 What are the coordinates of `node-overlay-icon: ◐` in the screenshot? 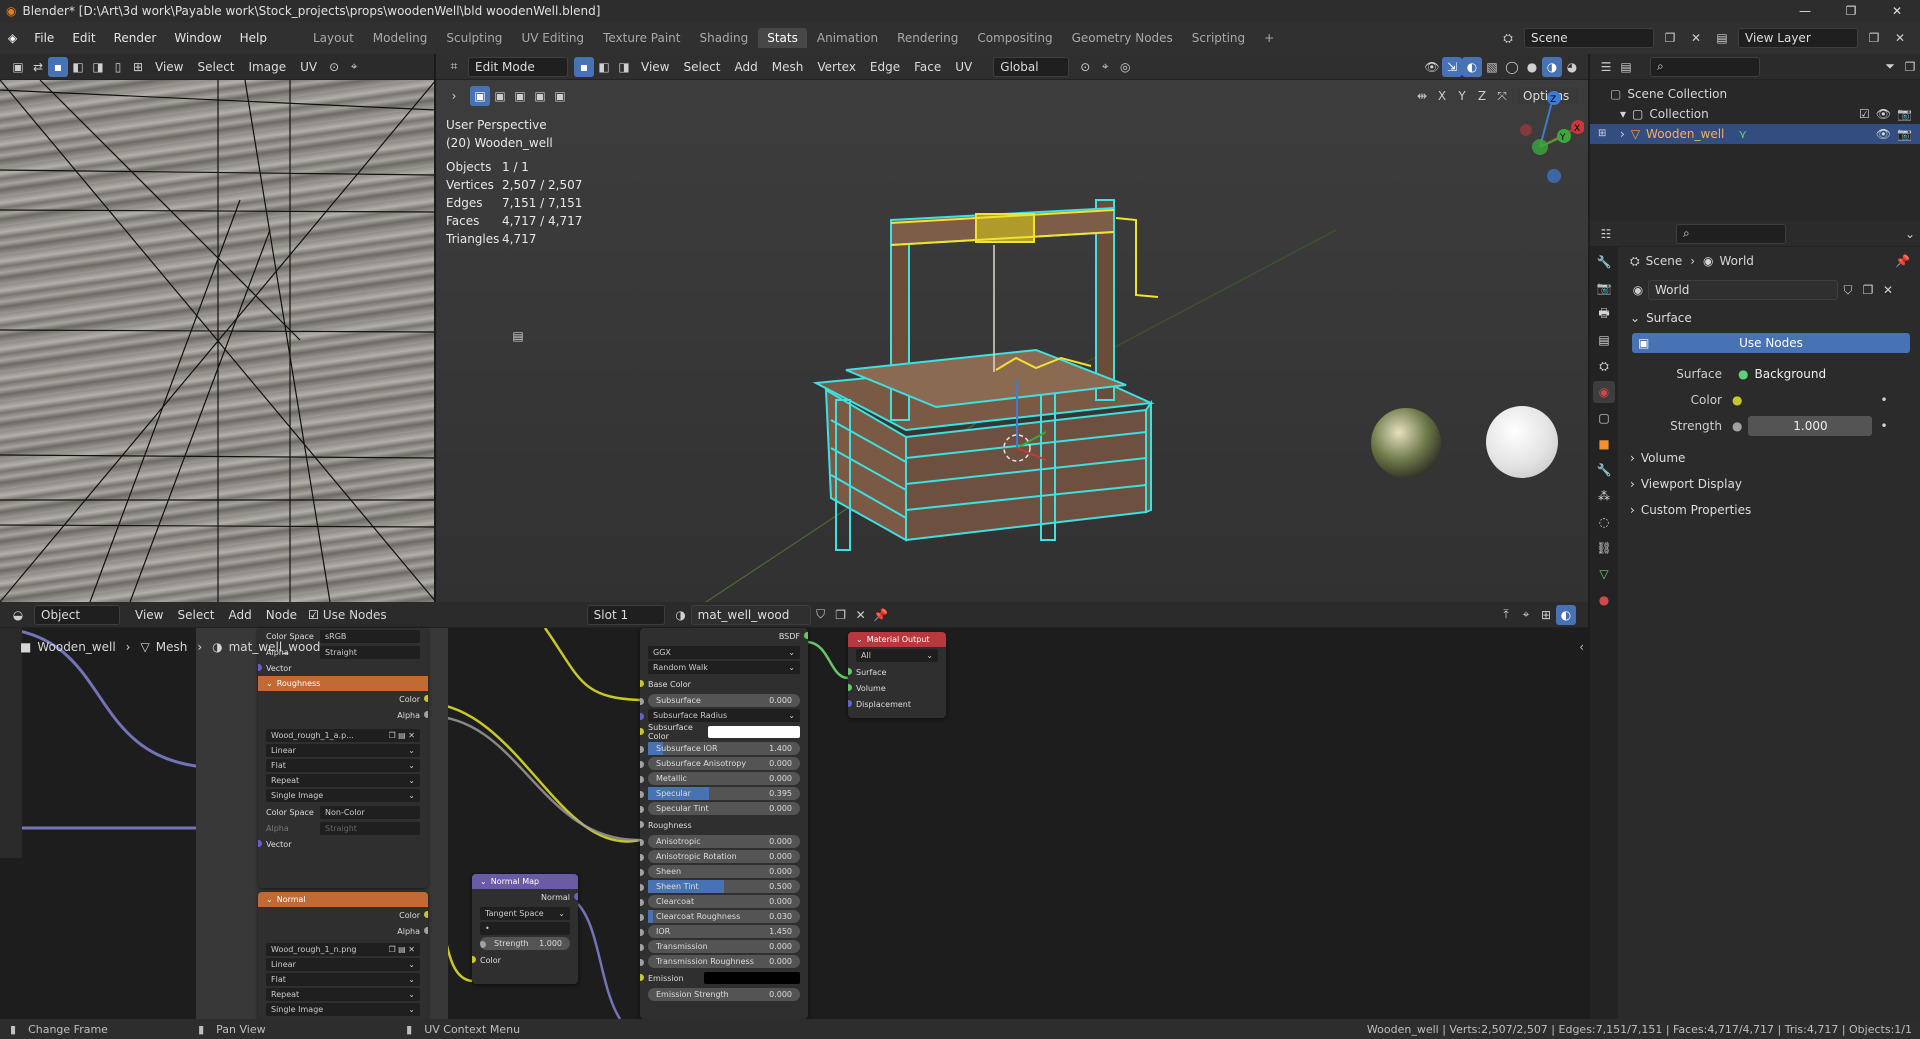 It's located at (1566, 614).